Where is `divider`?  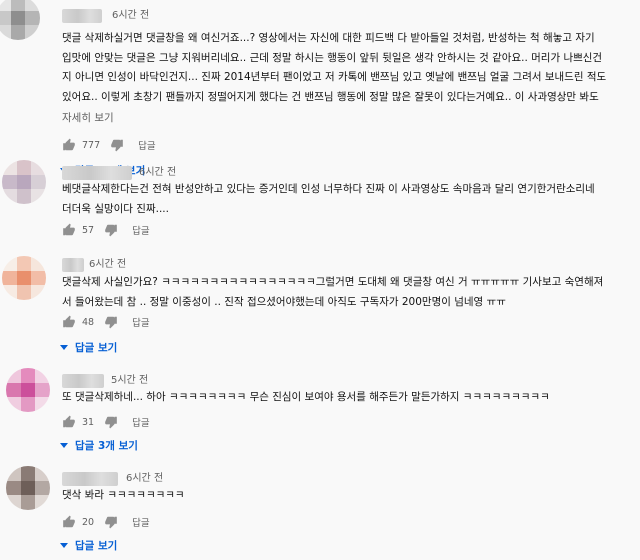 divider is located at coordinates (15, 148).